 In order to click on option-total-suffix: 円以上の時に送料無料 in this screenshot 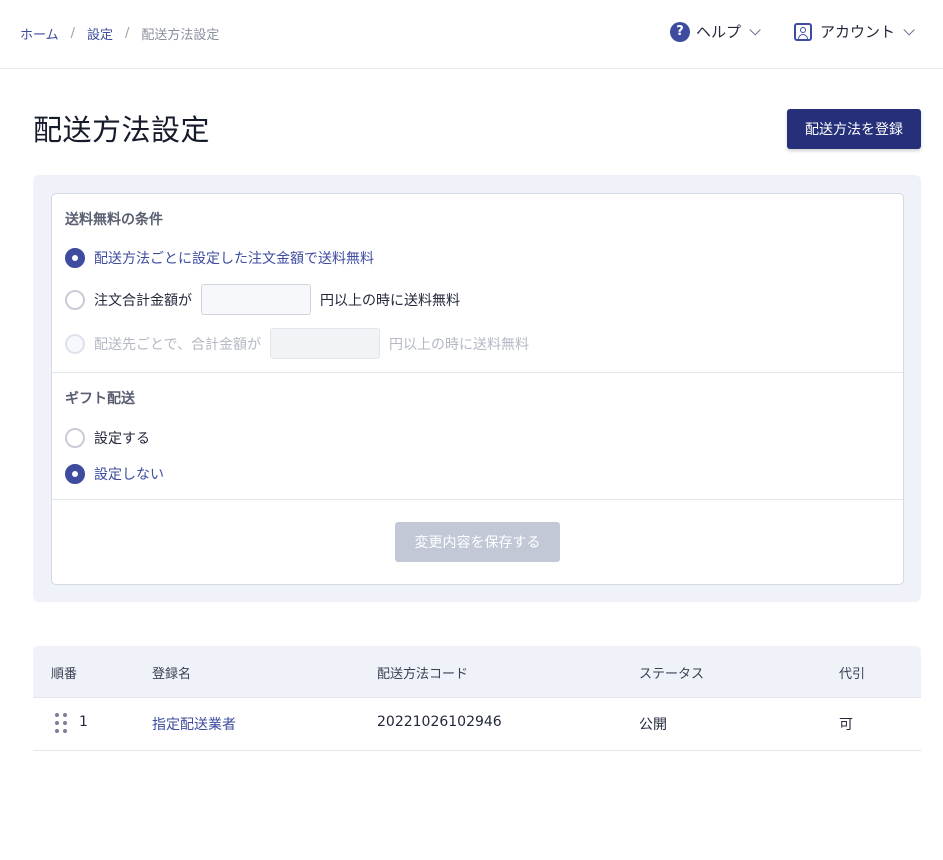, I will do `click(390, 300)`.